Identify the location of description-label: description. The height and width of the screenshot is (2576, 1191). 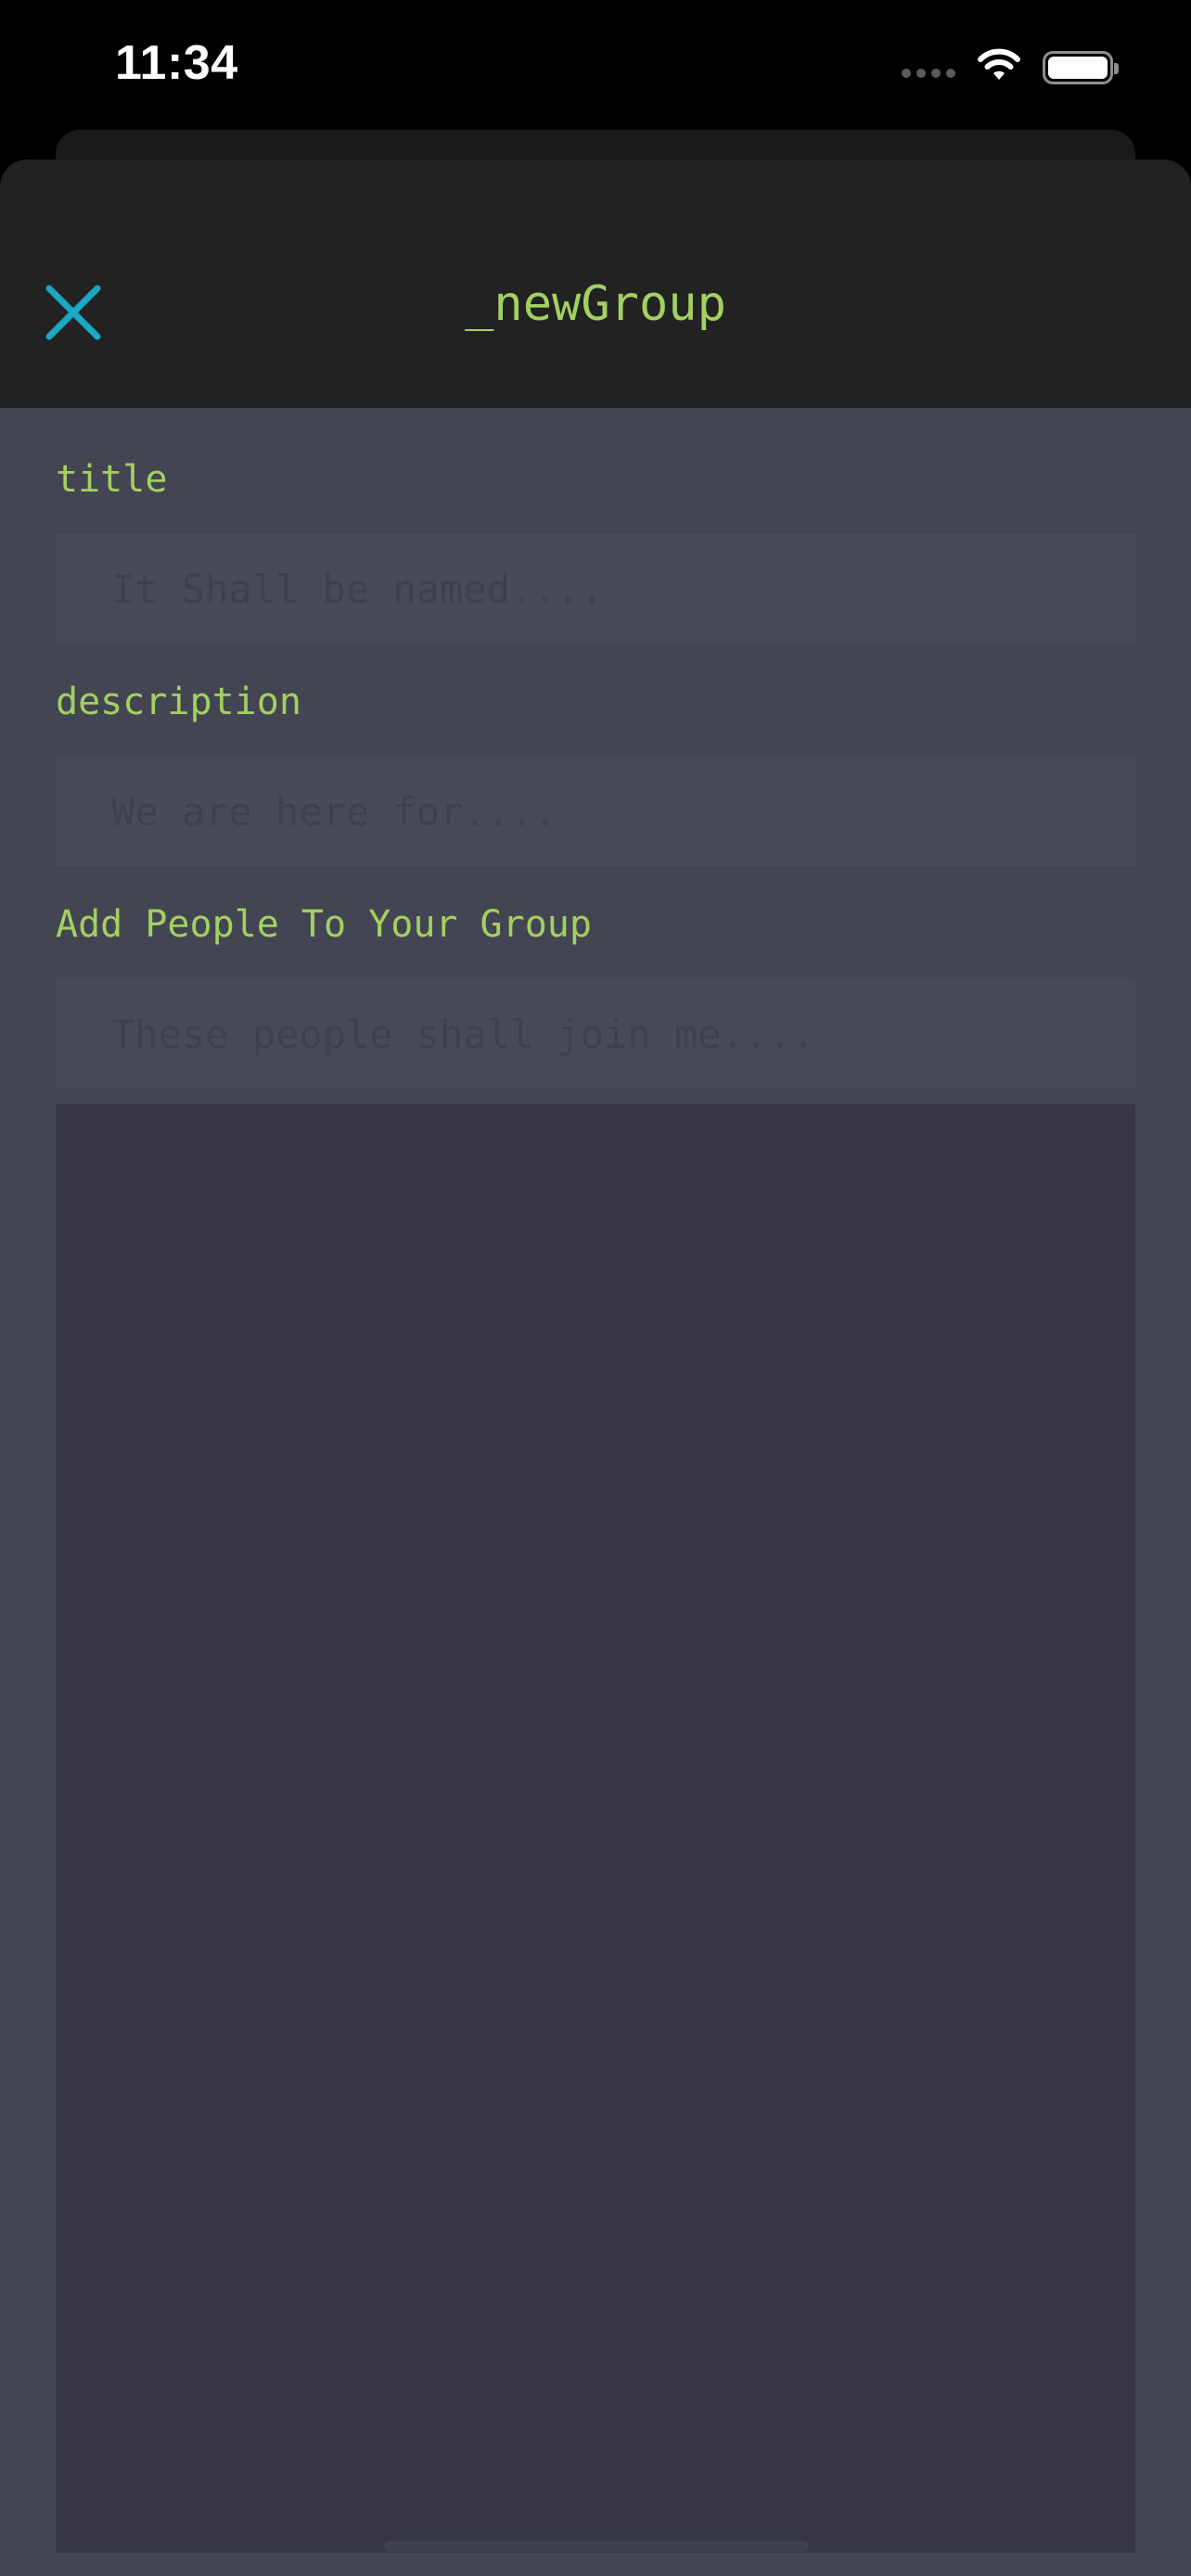
(178, 702).